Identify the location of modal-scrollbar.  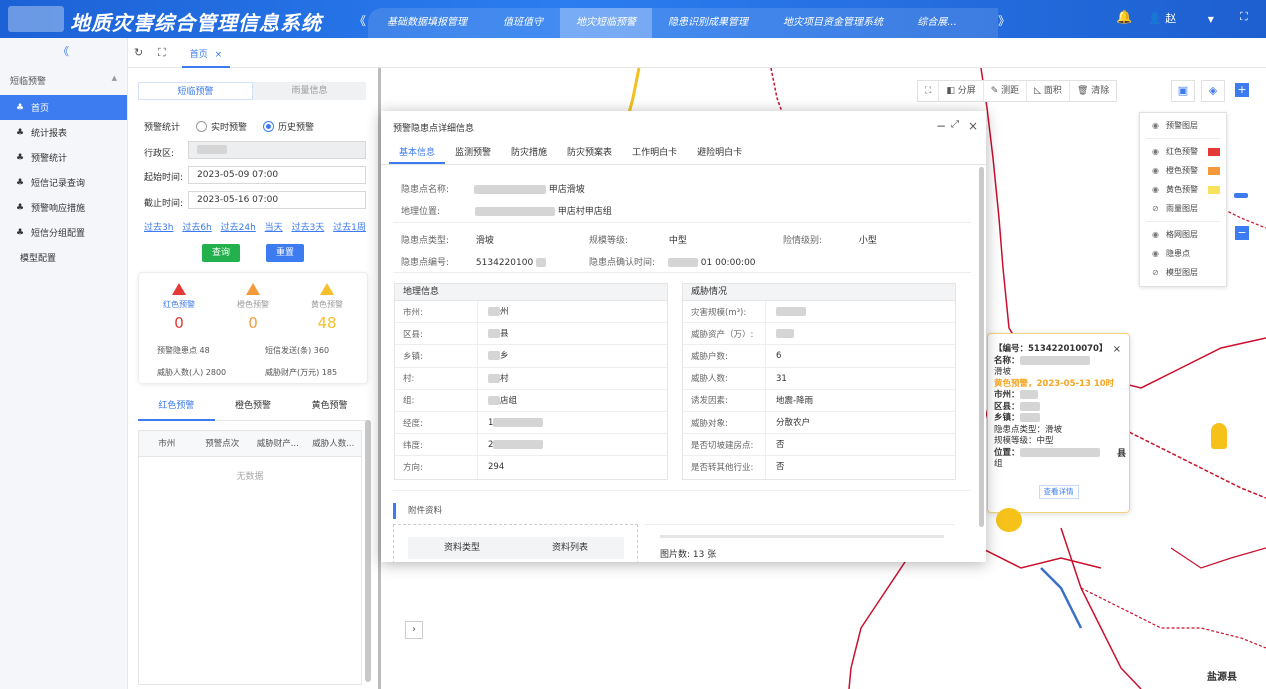
(981, 347).